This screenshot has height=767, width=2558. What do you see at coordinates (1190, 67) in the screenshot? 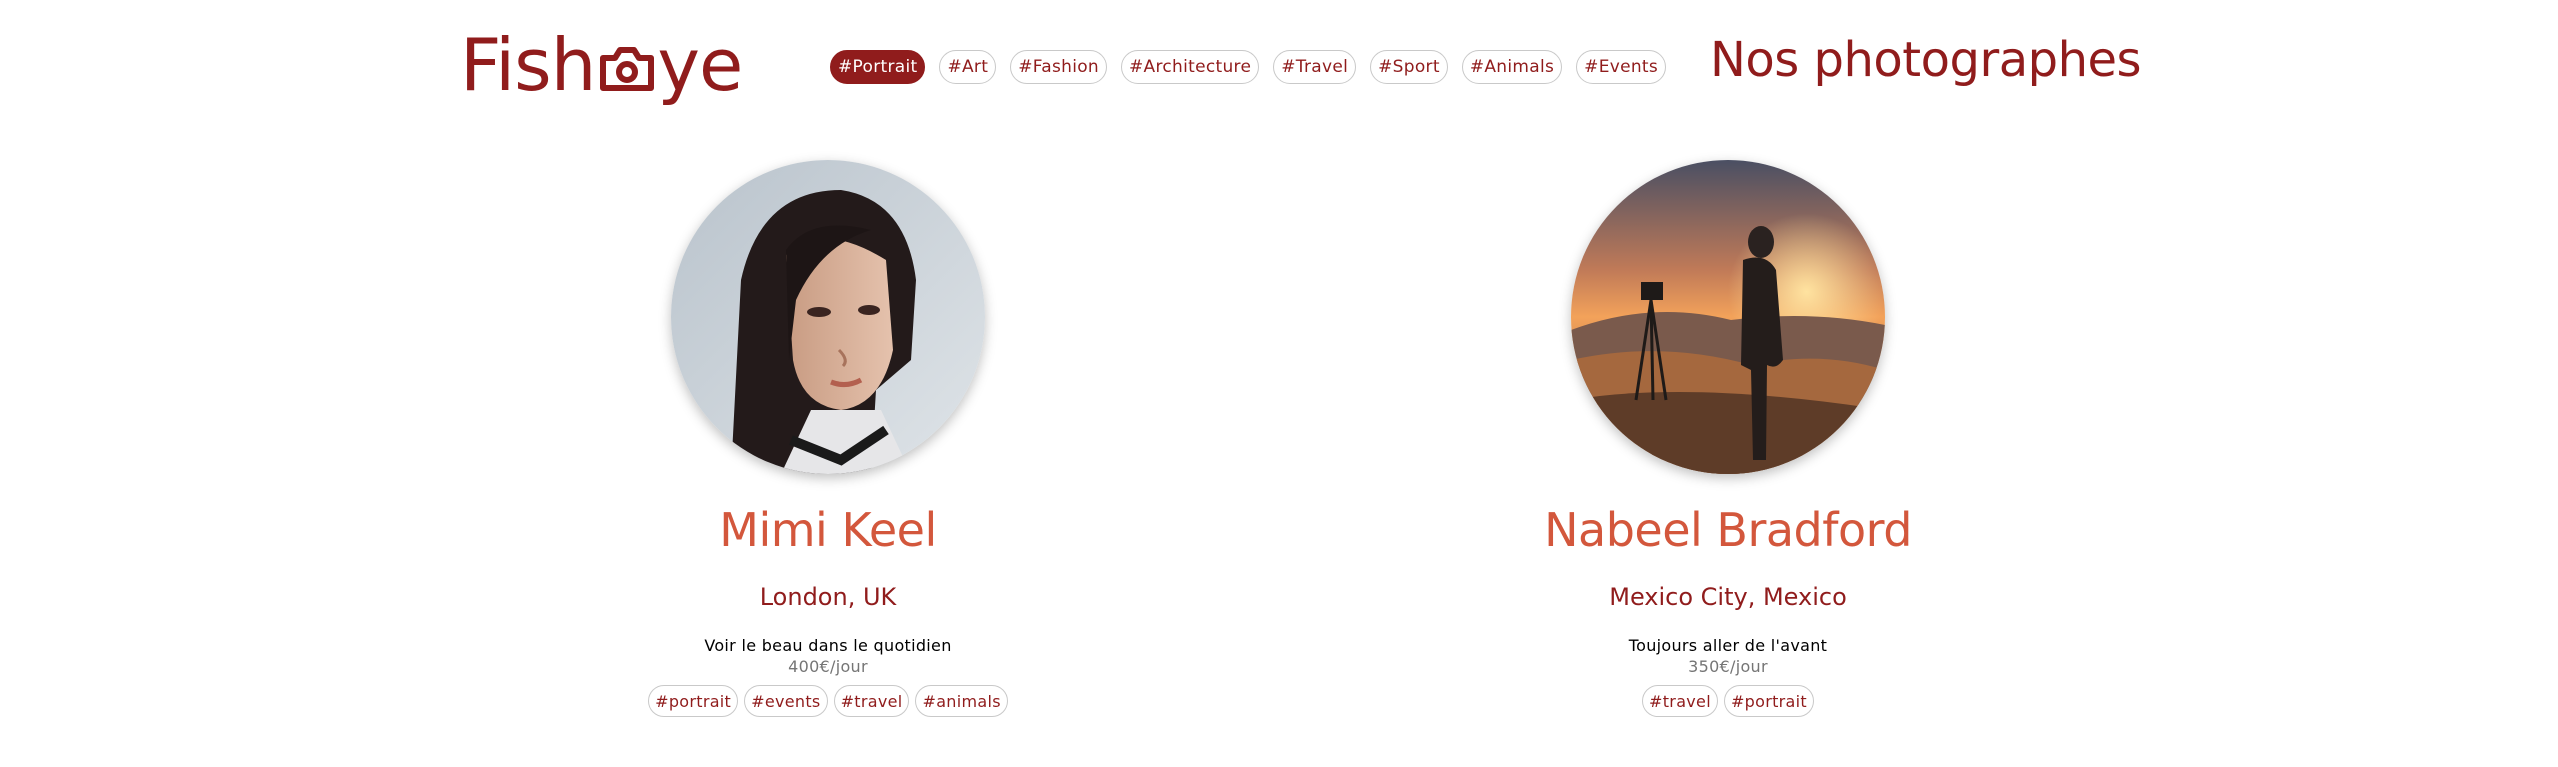
I see `tag-filter-architecture: #Architecture` at bounding box center [1190, 67].